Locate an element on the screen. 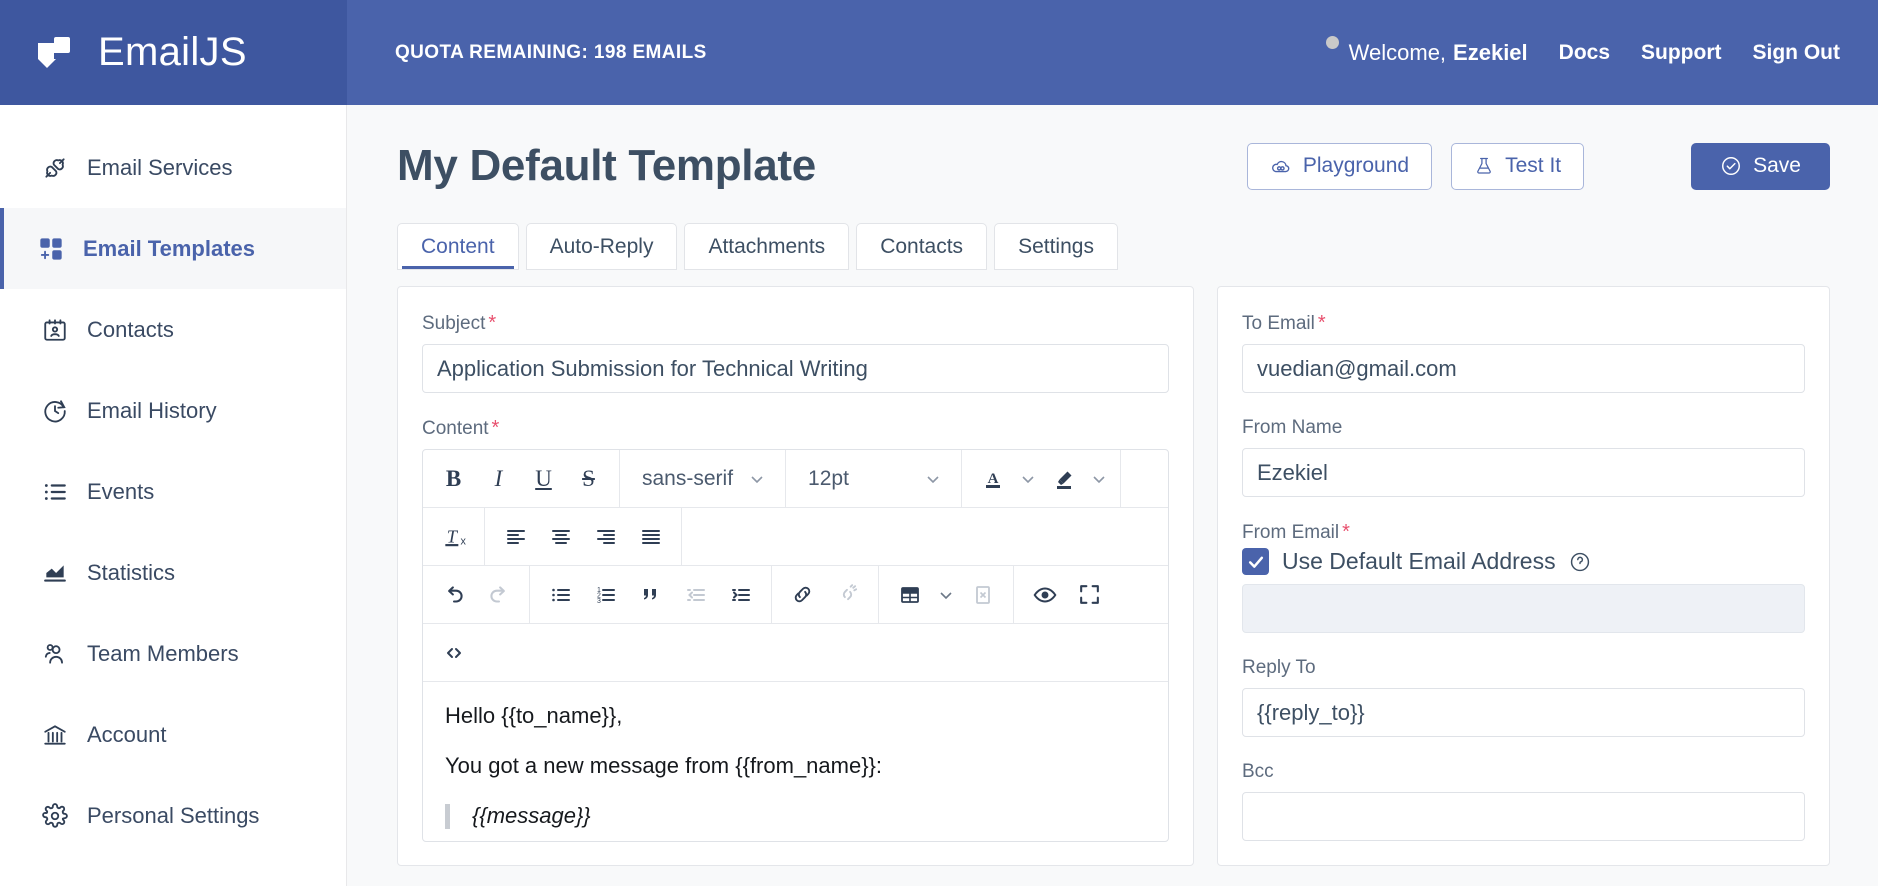 This screenshot has width=1878, height=886. list-indent-group: 123 is located at coordinates (651, 594).